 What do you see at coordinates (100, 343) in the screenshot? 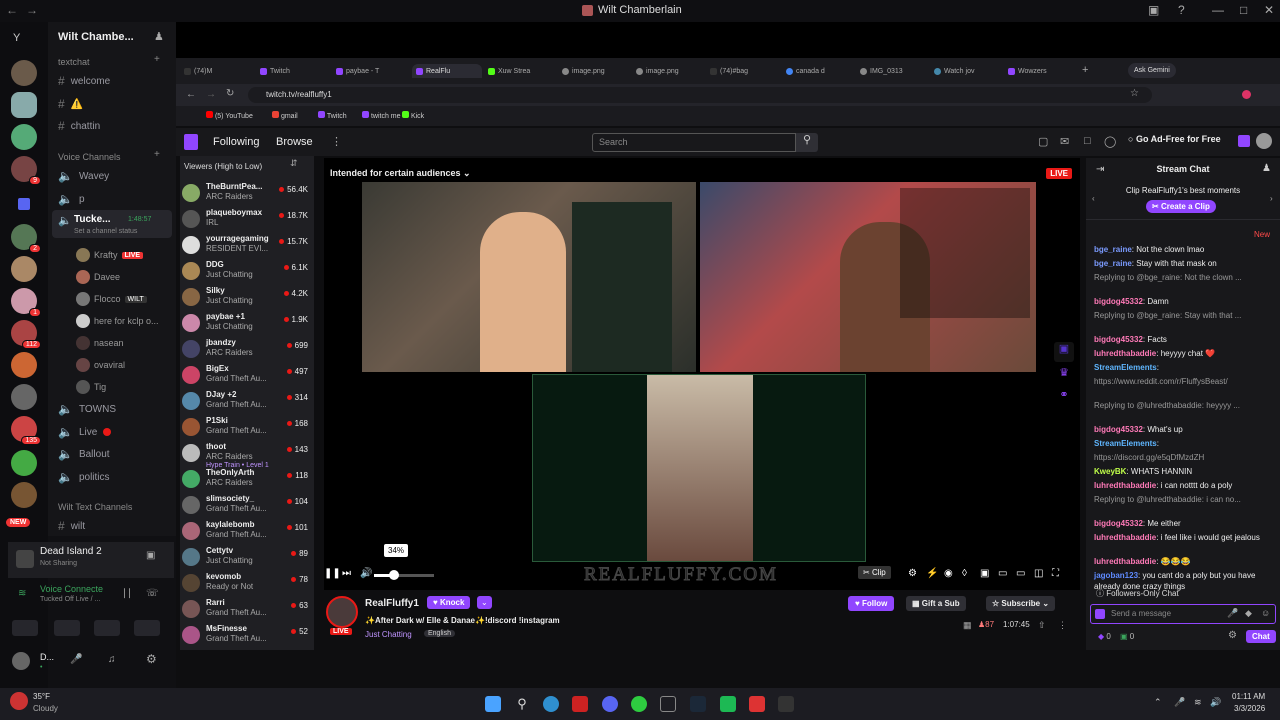
I see `voice-user: nasean` at bounding box center [100, 343].